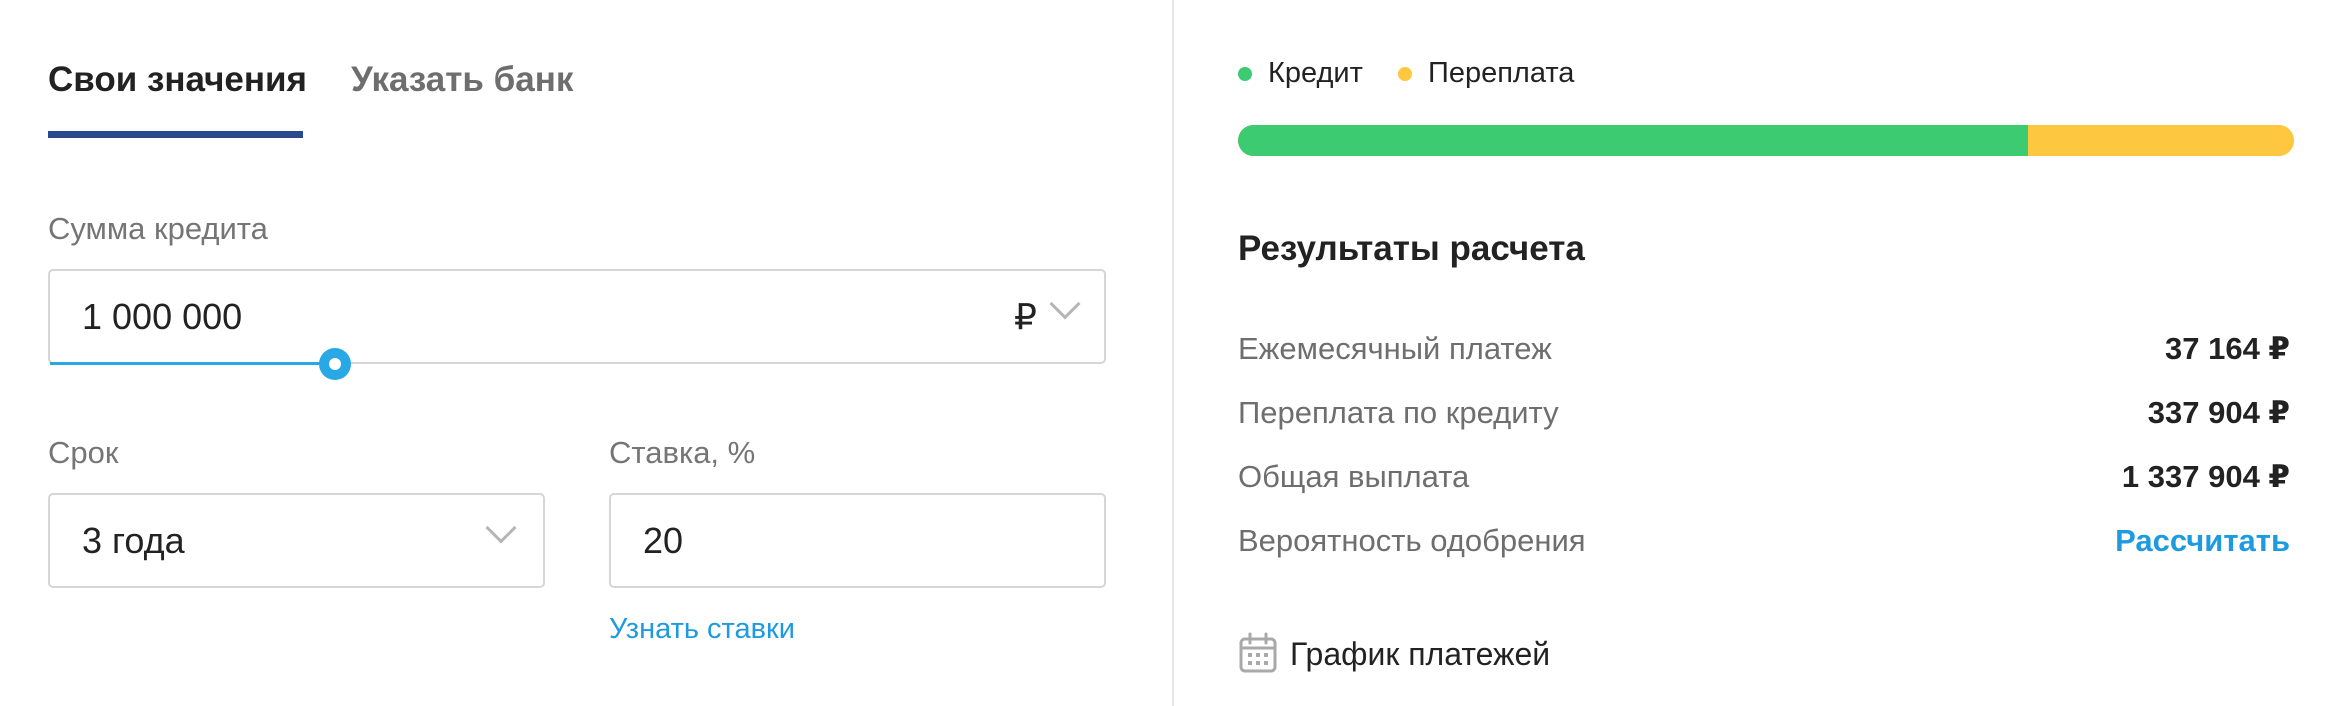 The image size is (2336, 706). I want to click on approval-probability-label: Вероятность одобрения, so click(1412, 540).